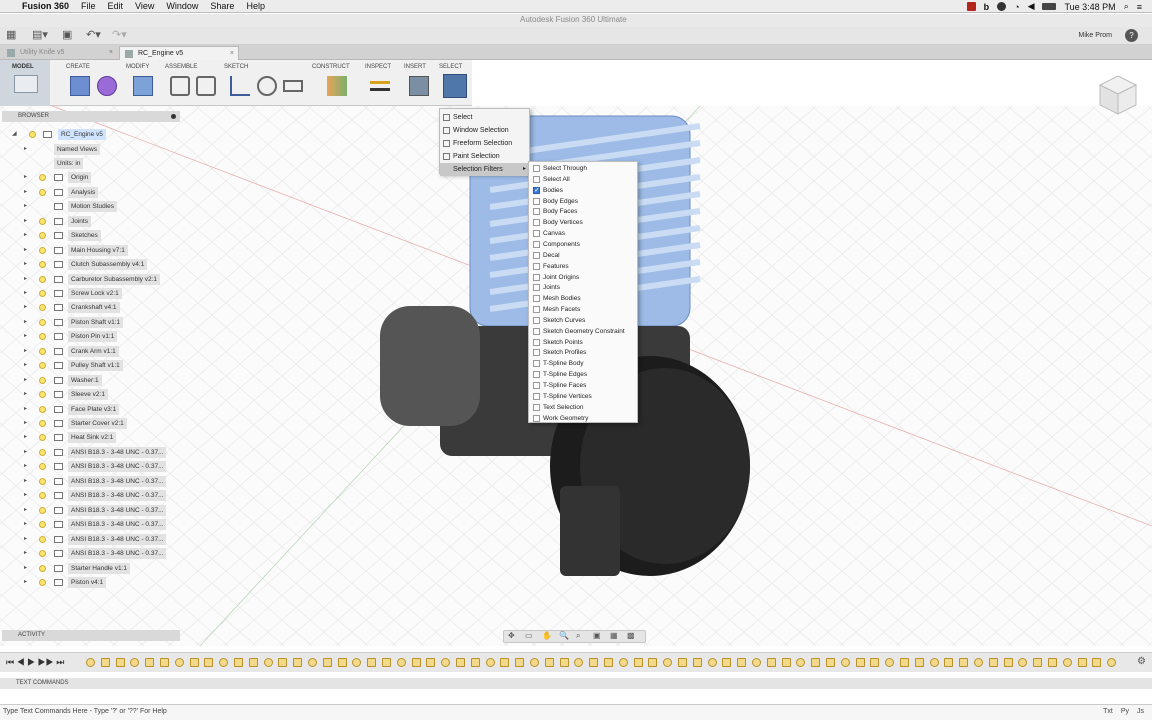  What do you see at coordinates (564, 635) in the screenshot?
I see `nav-tool-icon: 🔍` at bounding box center [564, 635].